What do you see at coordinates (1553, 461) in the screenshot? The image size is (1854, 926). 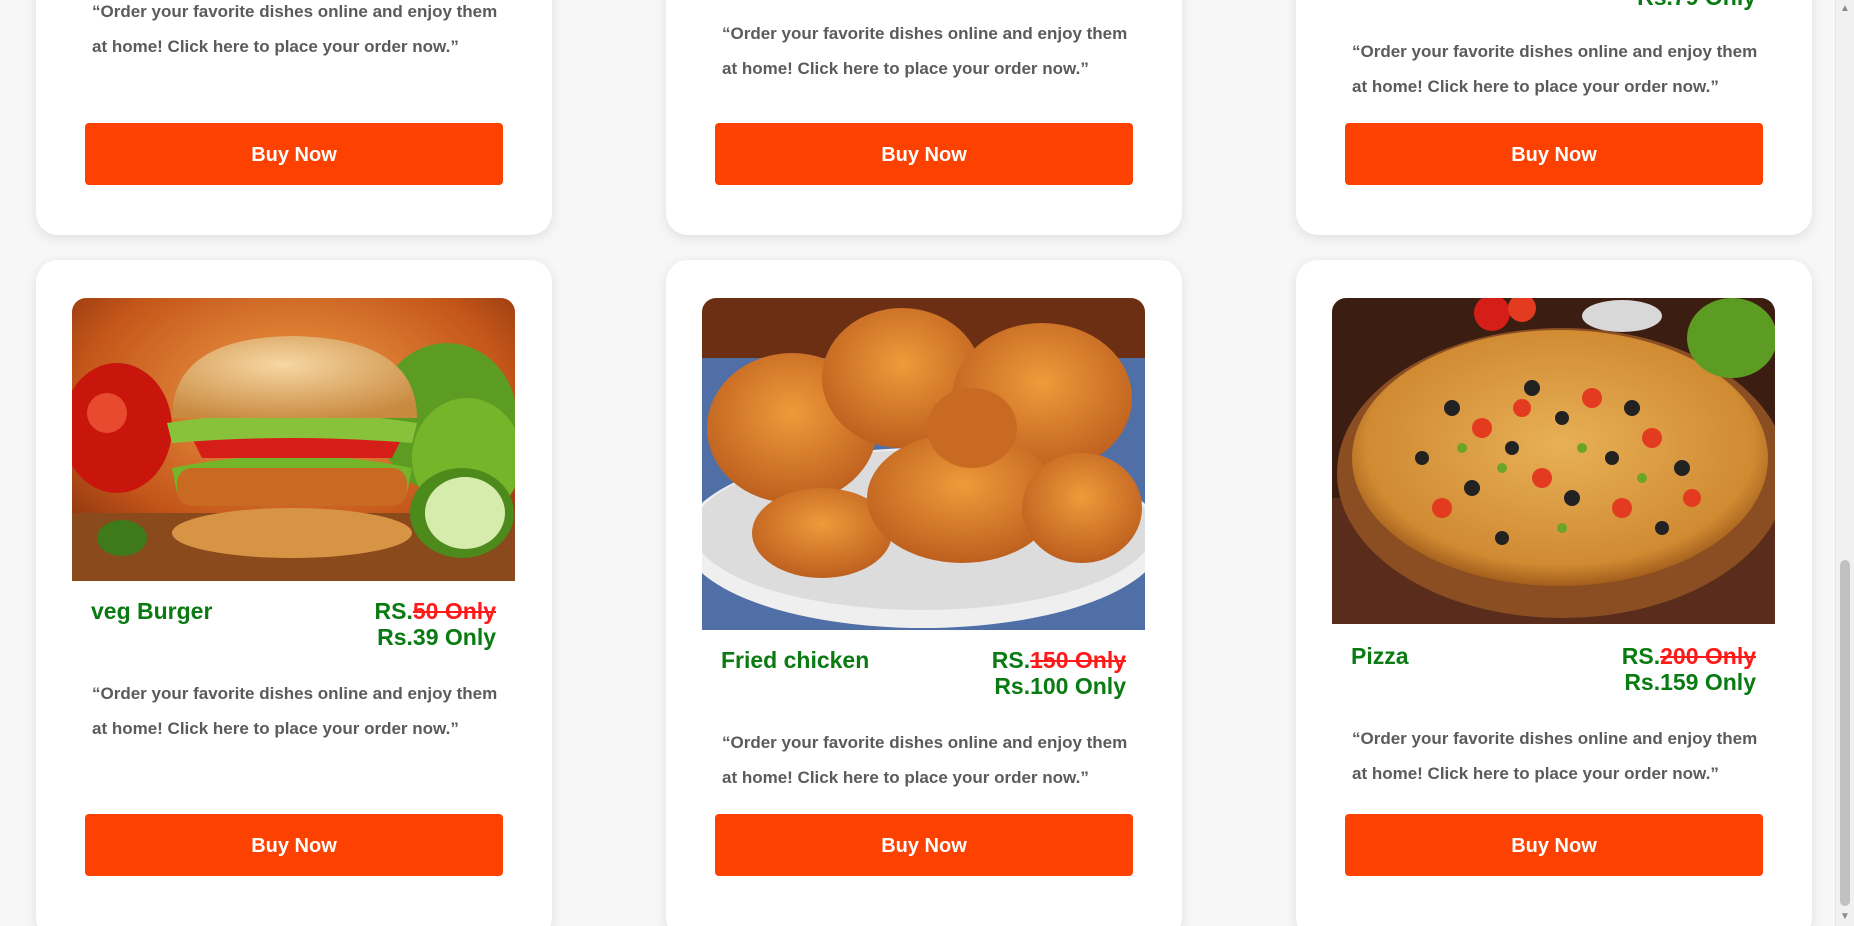 I see `pizza-image` at bounding box center [1553, 461].